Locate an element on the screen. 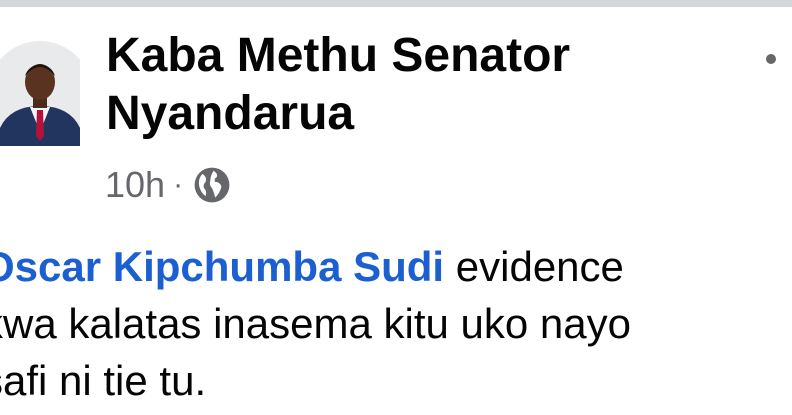 The width and height of the screenshot is (792, 415). post-text-segment: evidence is located at coordinates (534, 266).